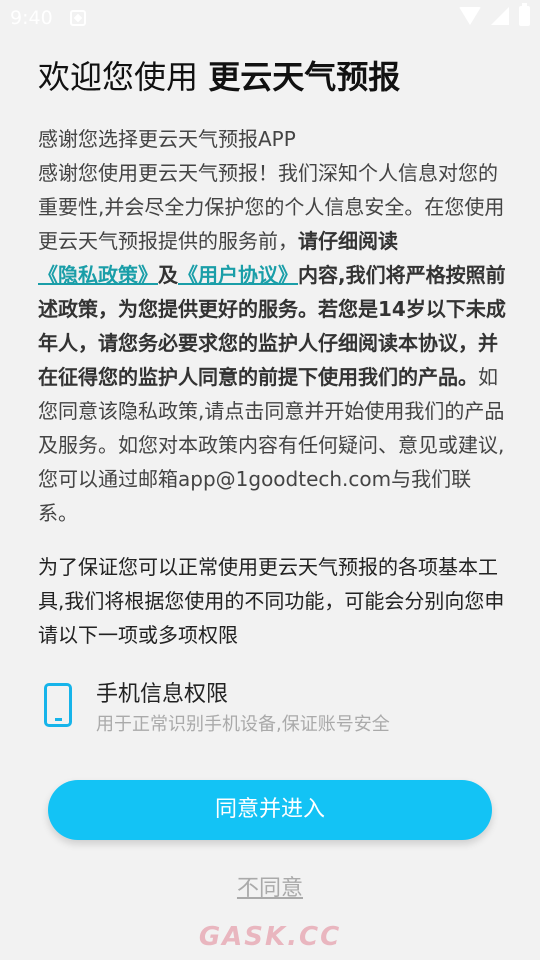  I want to click on notice-line-1: 感谢您选择更云天气预报APP, so click(167, 139).